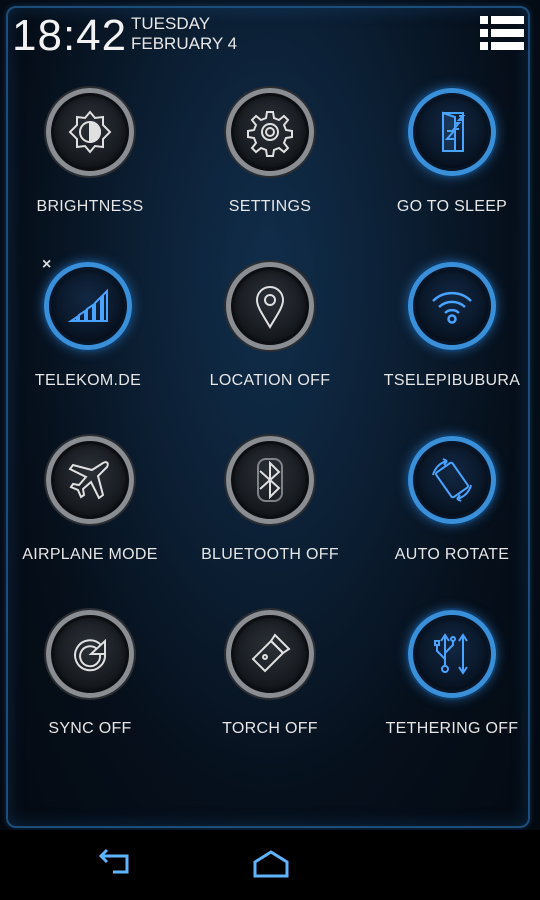 This screenshot has height=900, width=540. I want to click on menu-button, so click(502, 34).